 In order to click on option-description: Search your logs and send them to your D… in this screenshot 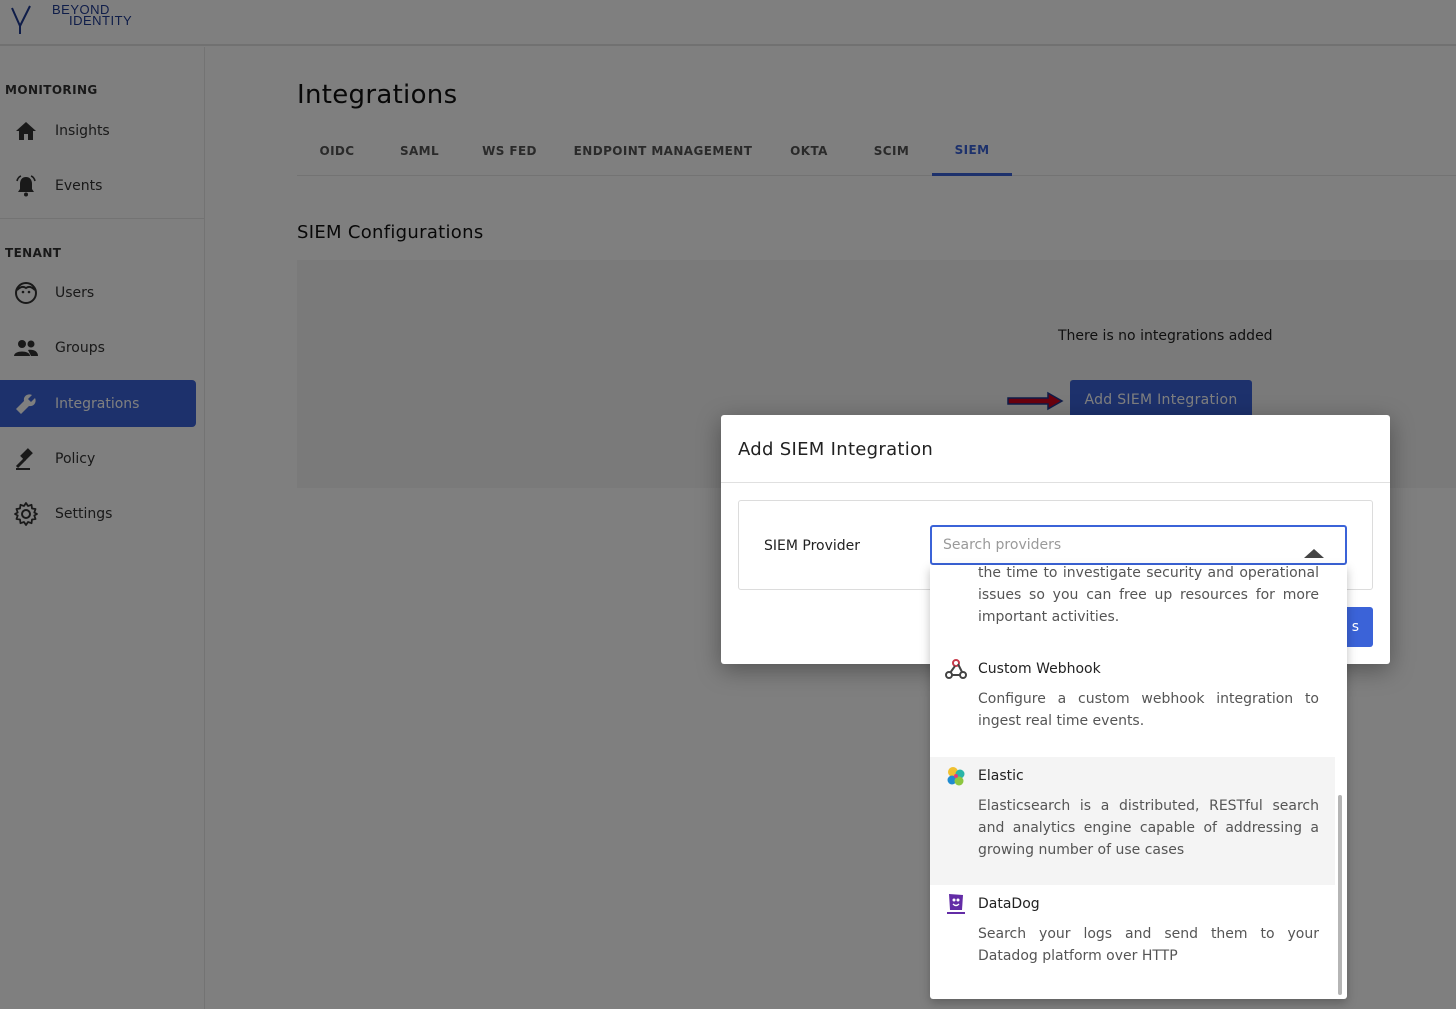, I will do `click(1148, 945)`.